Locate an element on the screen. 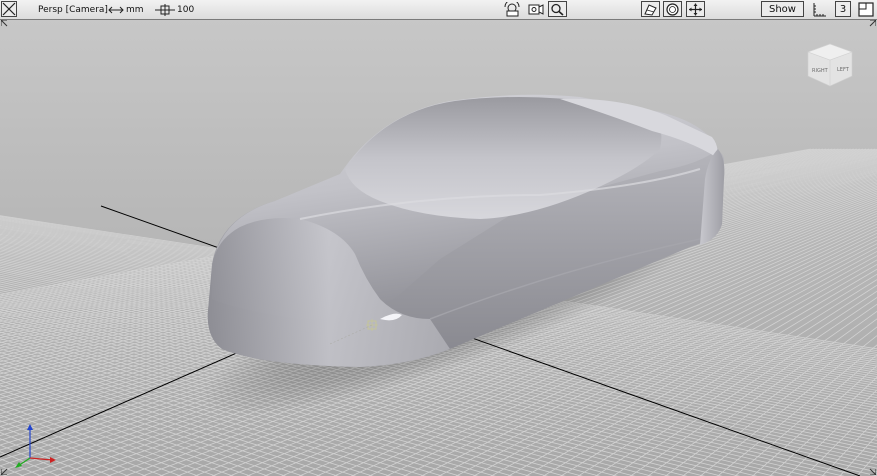  grid-snap-icon is located at coordinates (819, 9).